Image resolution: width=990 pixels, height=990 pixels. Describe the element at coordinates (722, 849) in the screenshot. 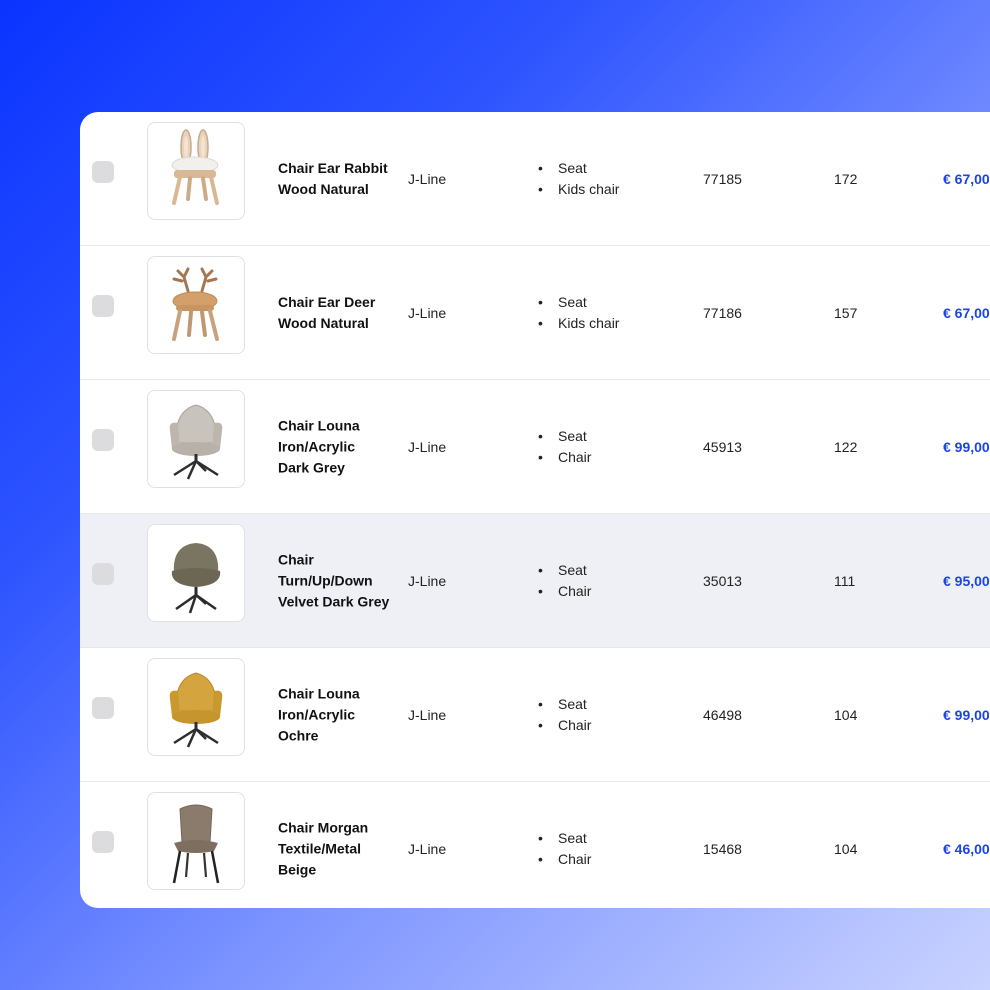

I see `product-code: 15468` at that location.